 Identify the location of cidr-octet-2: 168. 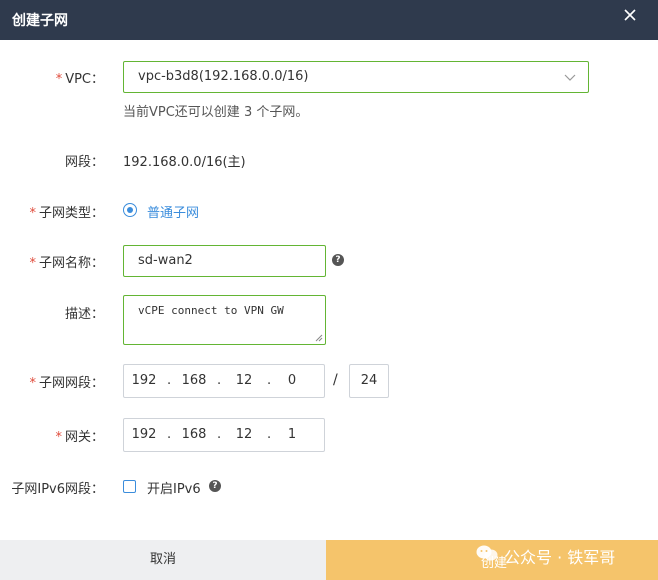
(194, 380).